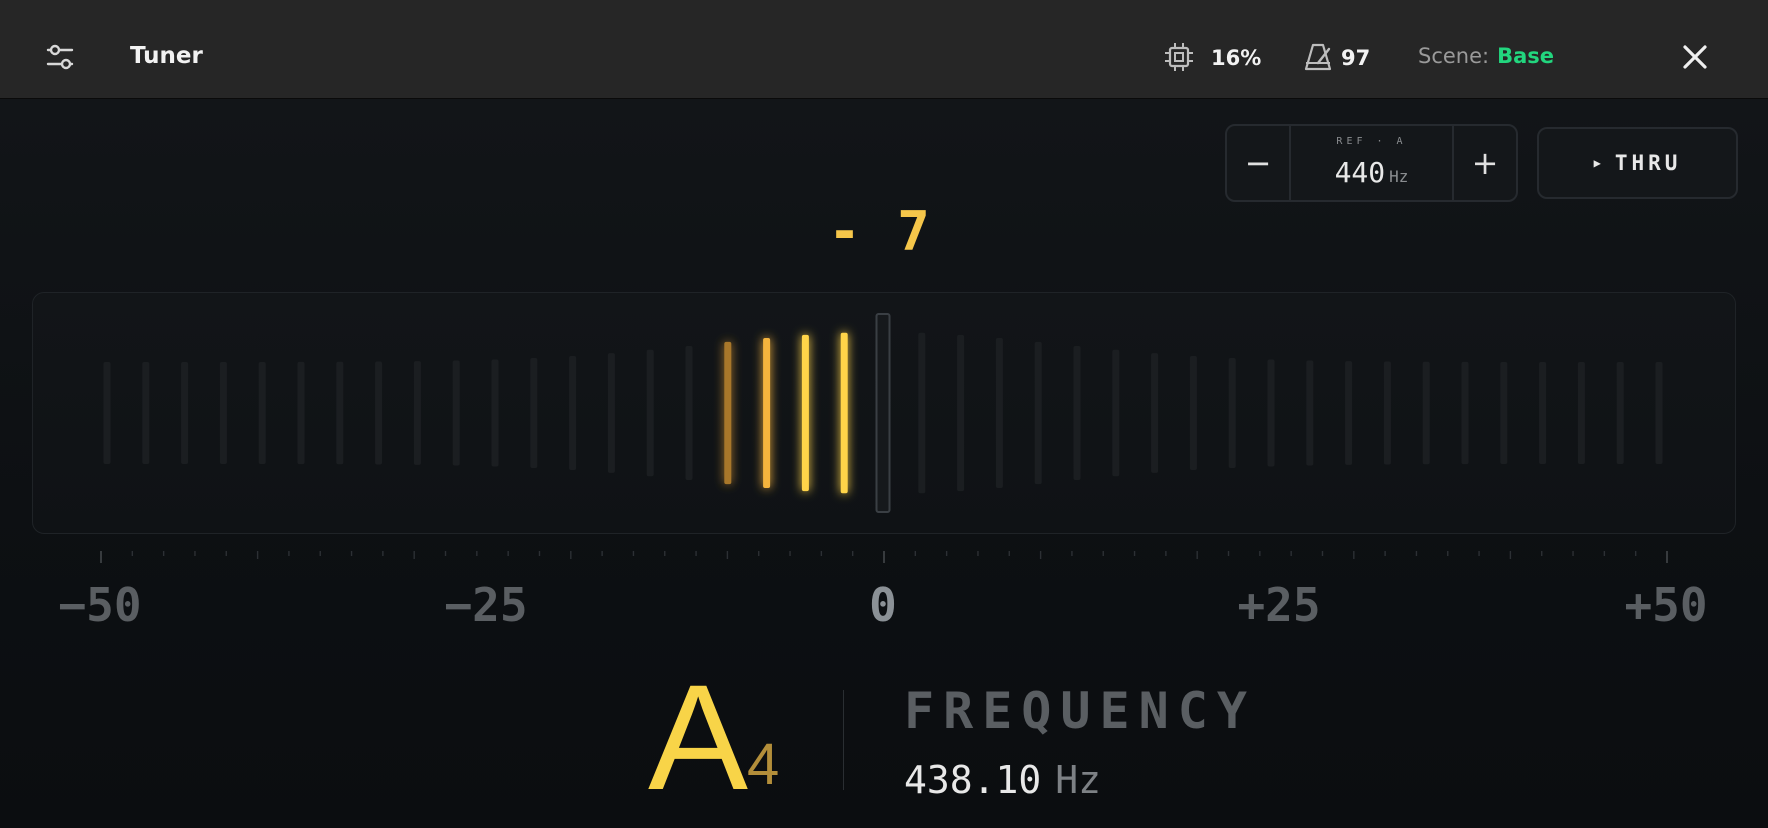  Describe the element at coordinates (698, 737) in the screenshot. I see `note-name: A` at that location.